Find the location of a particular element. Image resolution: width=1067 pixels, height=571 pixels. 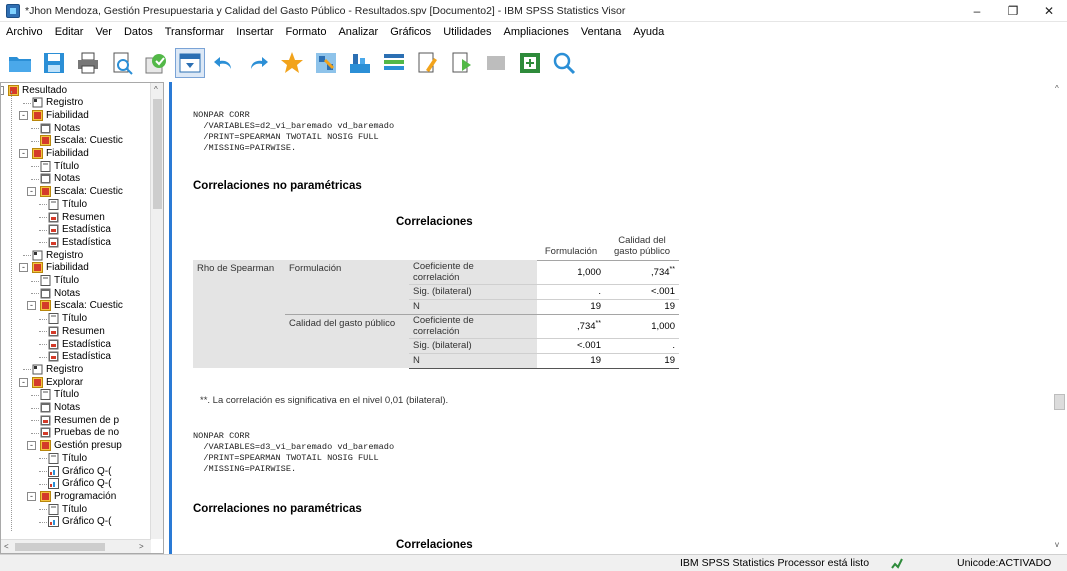

menu-analizar: Analizar is located at coordinates (360, 32).